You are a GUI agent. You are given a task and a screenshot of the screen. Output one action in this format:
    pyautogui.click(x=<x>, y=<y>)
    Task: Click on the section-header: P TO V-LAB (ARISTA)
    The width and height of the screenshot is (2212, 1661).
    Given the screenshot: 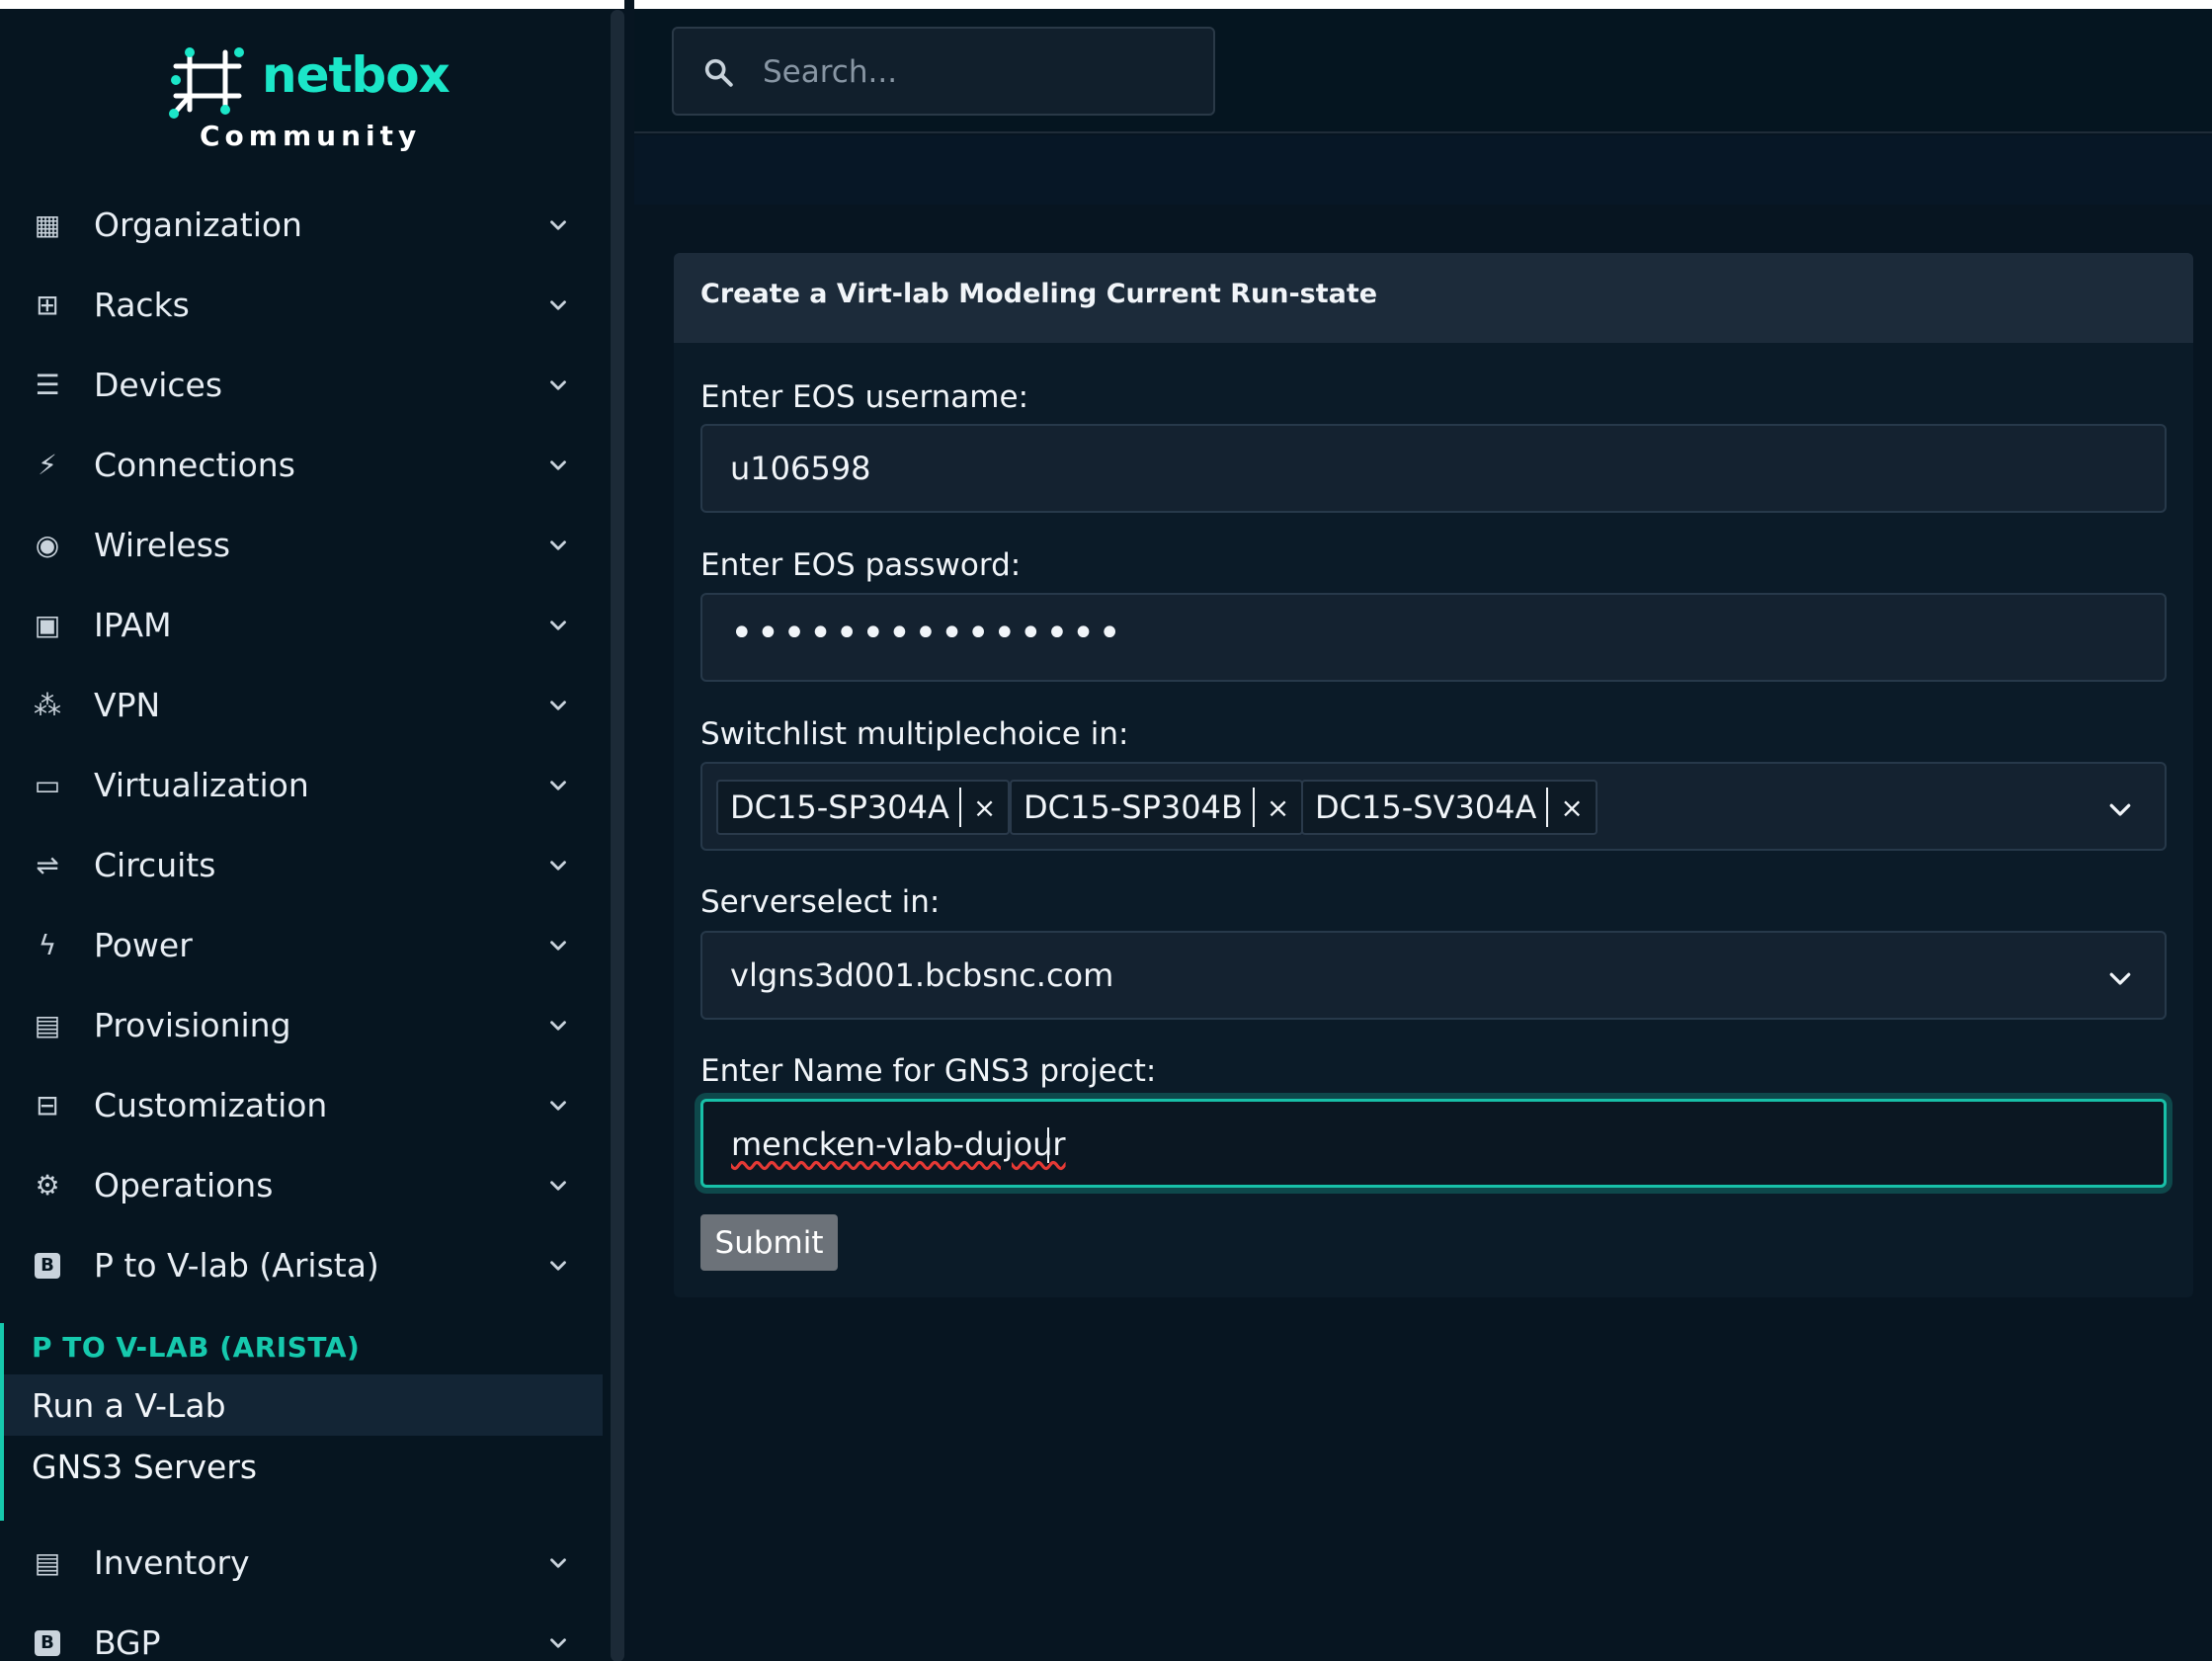 What is the action you would take?
    pyautogui.click(x=196, y=1347)
    